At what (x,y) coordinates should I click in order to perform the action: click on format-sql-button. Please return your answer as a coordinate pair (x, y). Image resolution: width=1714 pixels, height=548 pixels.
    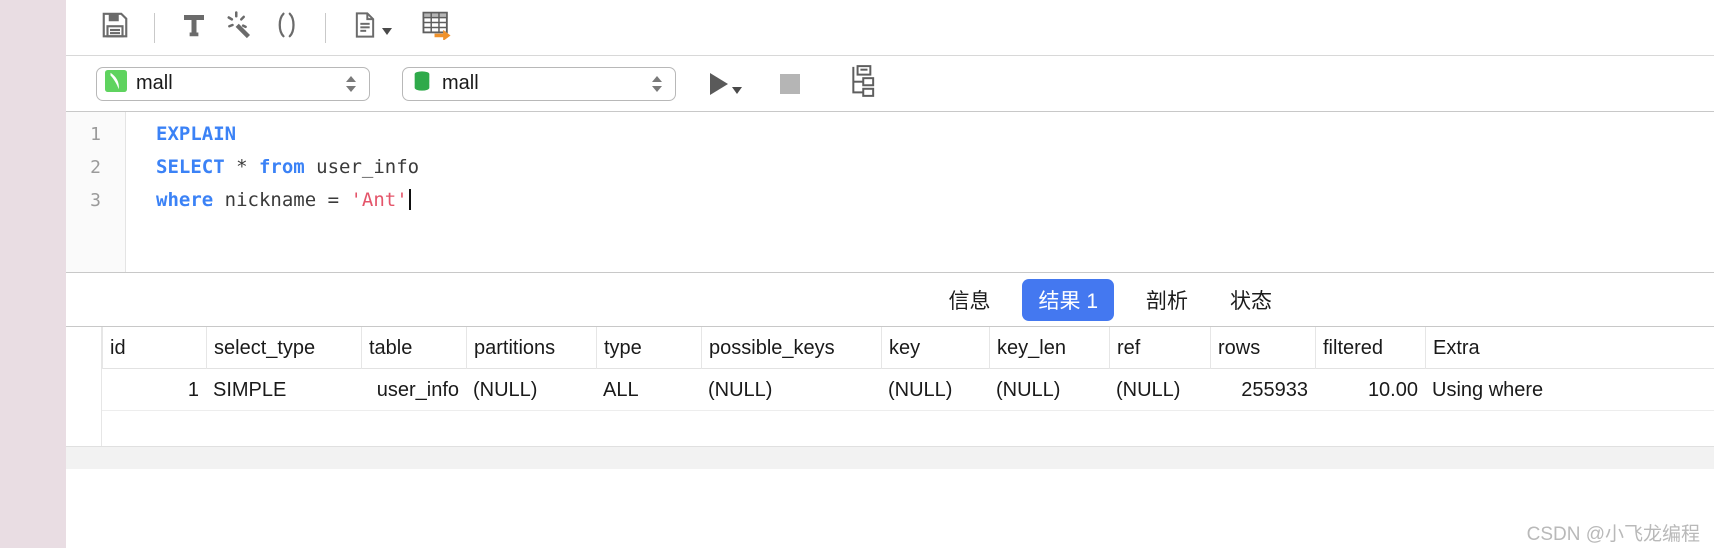
    Looking at the image, I should click on (194, 28).